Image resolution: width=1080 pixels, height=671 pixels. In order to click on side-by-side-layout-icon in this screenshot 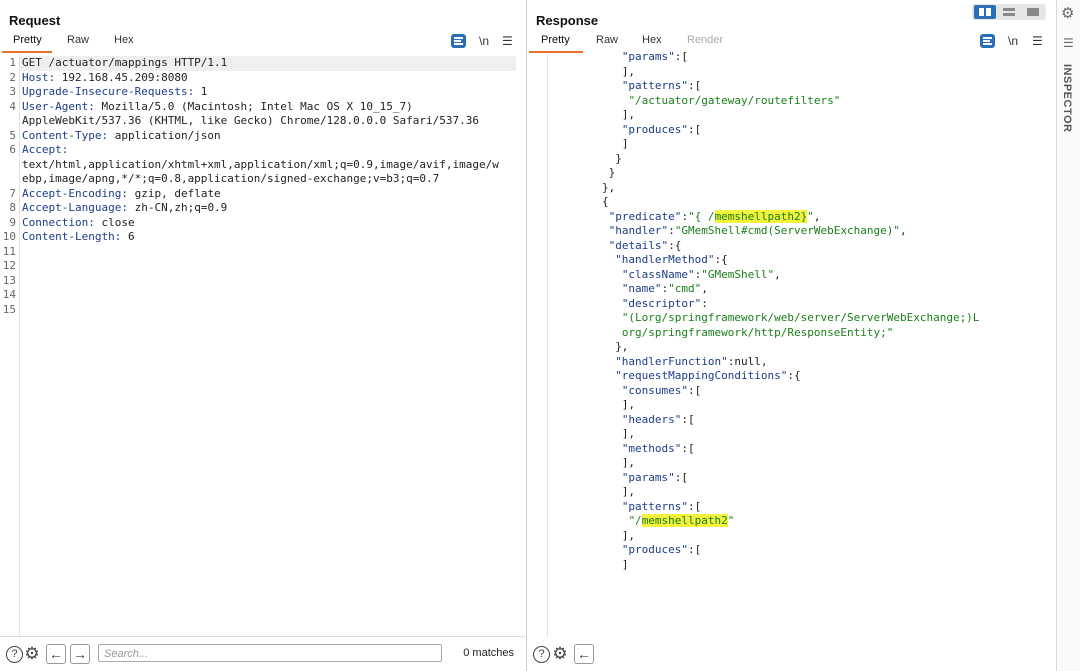, I will do `click(985, 12)`.